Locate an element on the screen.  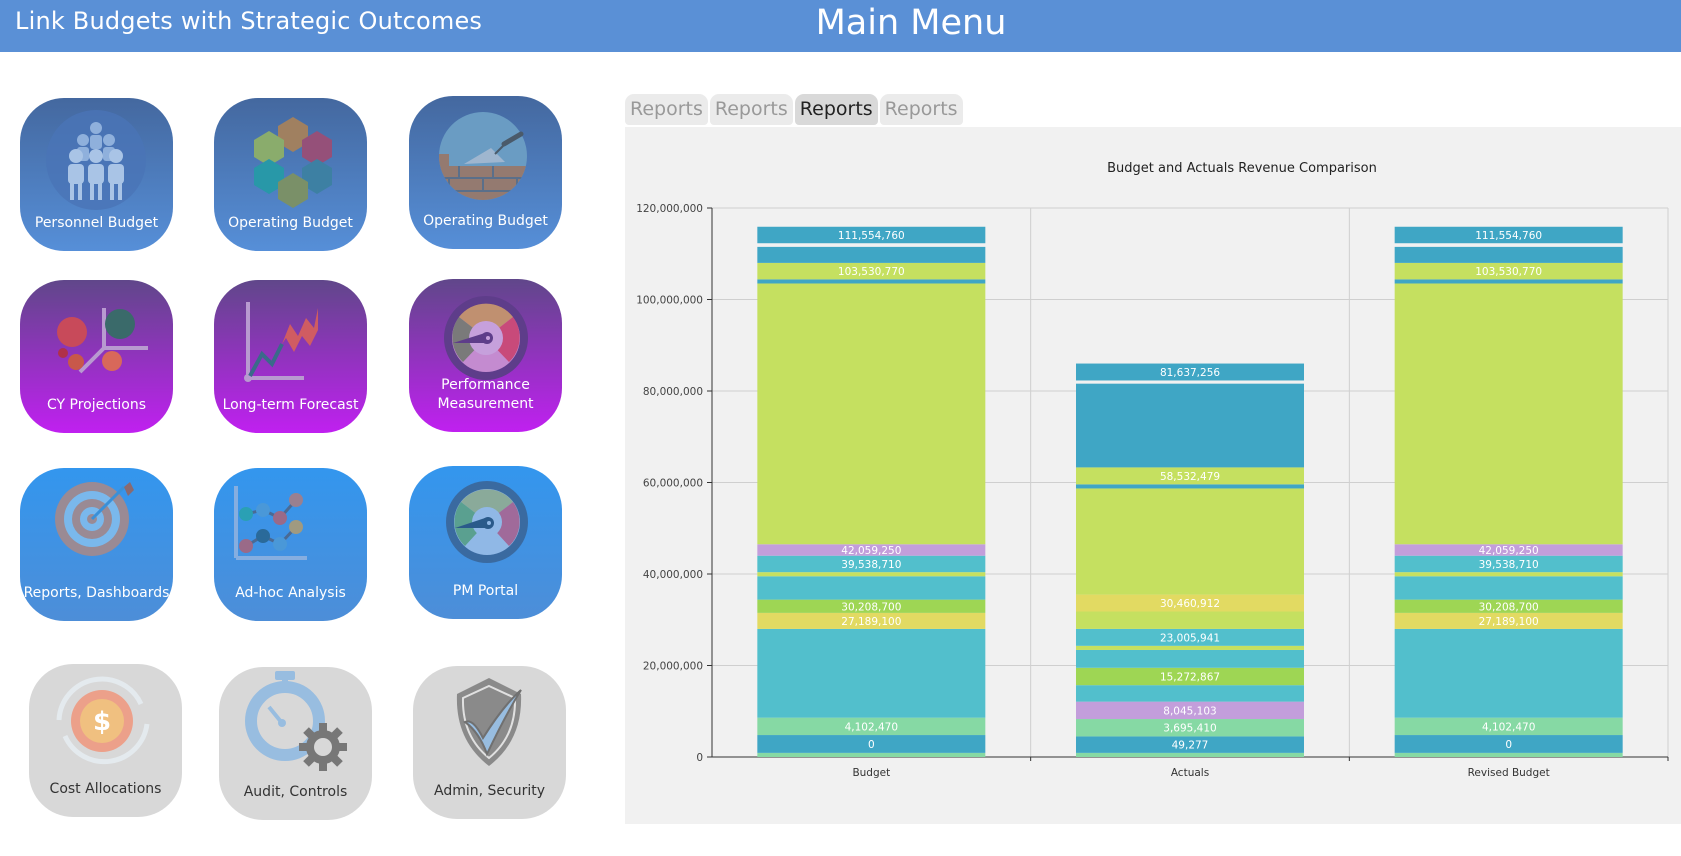
report-tabs: Reports Reports Reports Reports is located at coordinates (794, 109).